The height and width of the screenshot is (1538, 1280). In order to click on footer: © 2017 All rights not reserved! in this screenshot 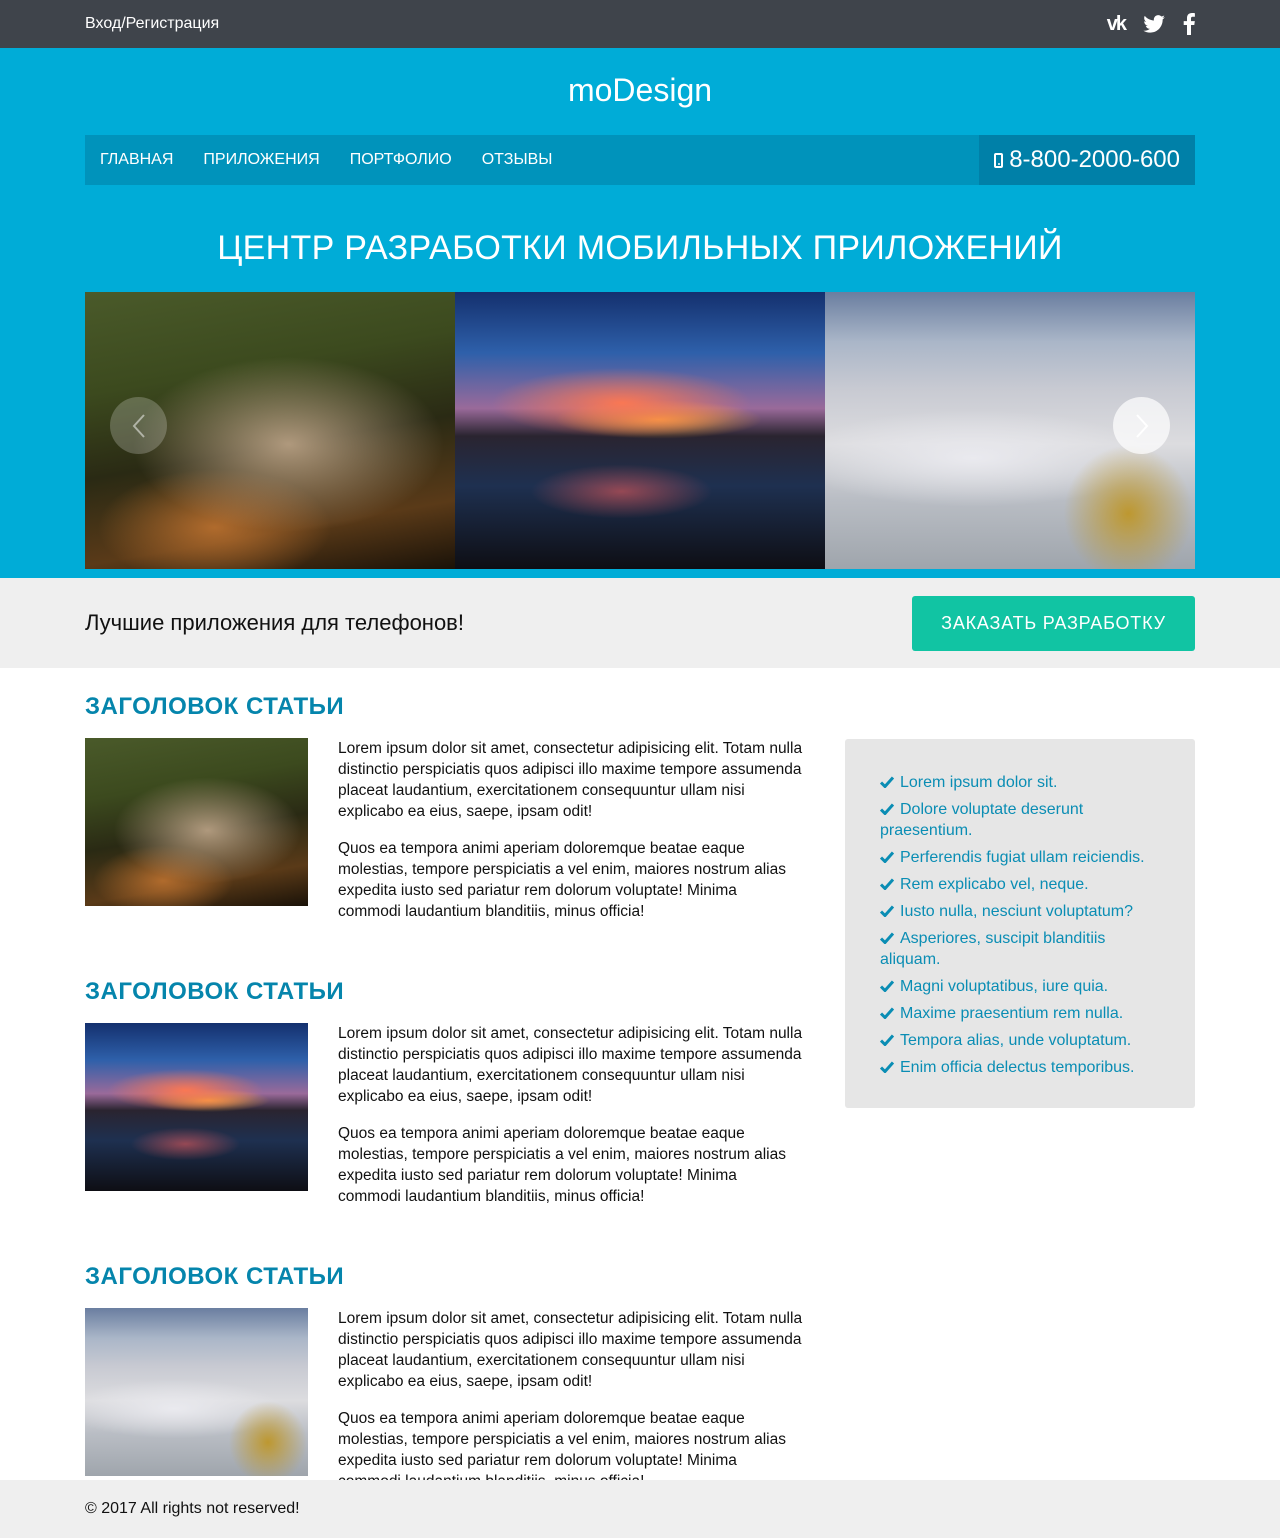, I will do `click(640, 1509)`.